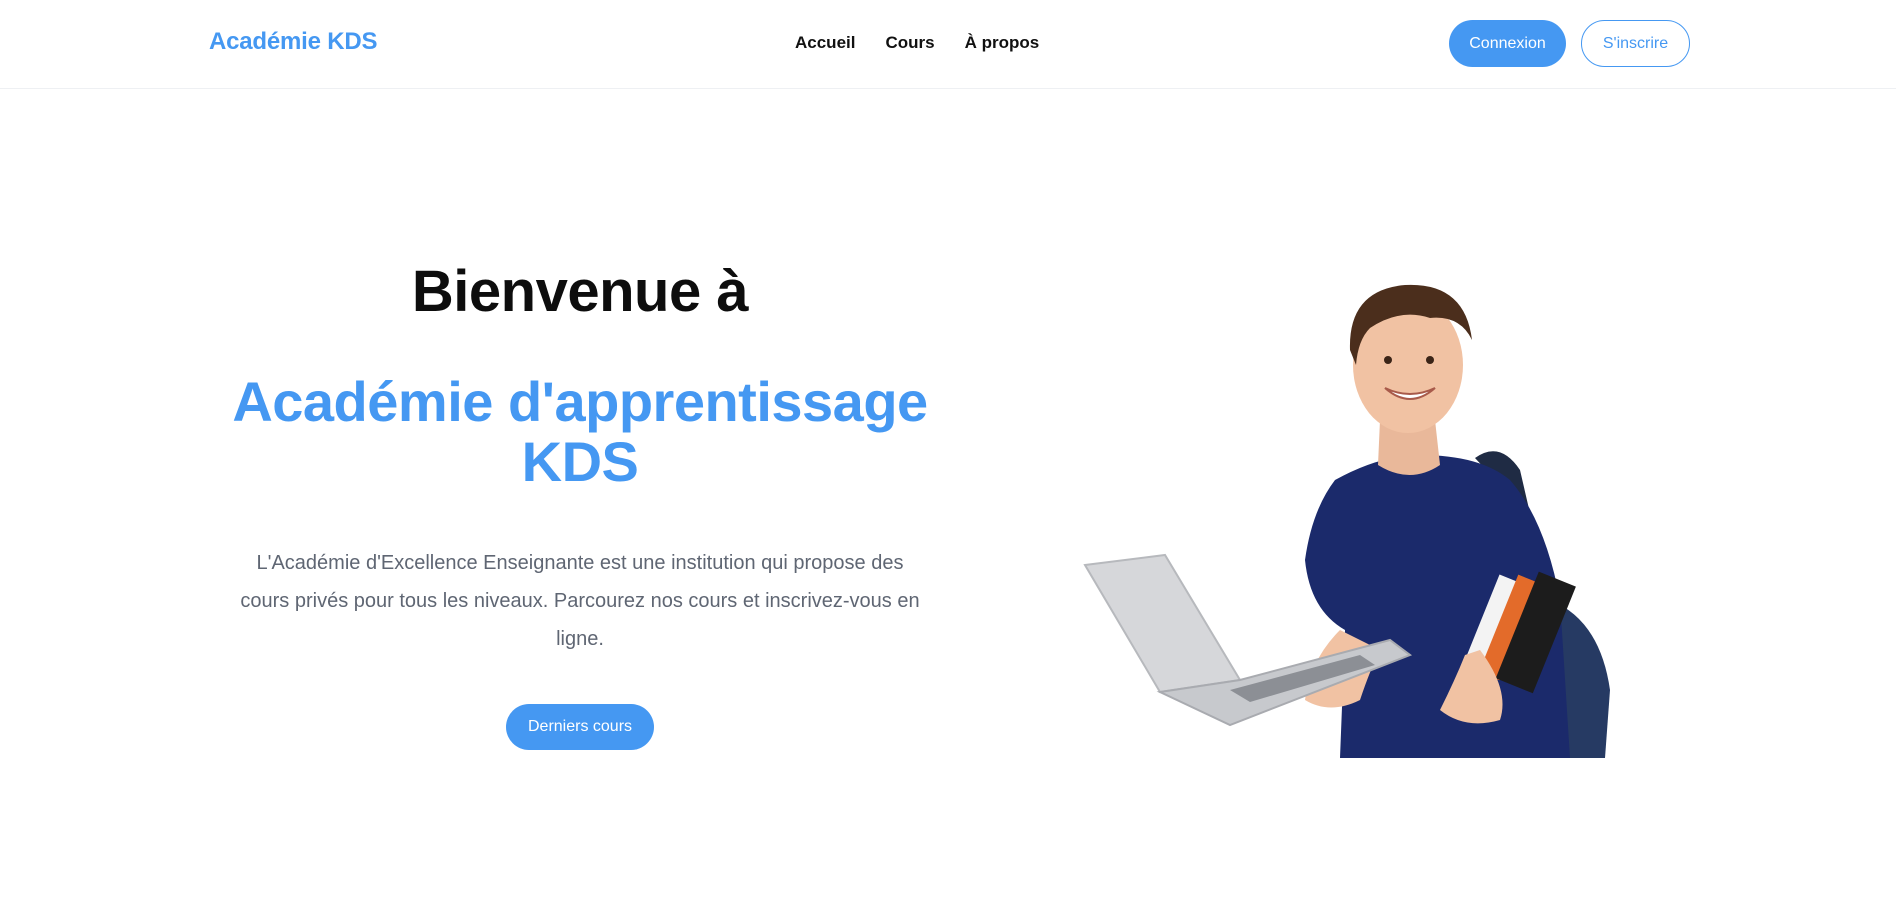 This screenshot has height=920, width=1896. What do you see at coordinates (293, 42) in the screenshot?
I see `brand-logo: Académie KDS` at bounding box center [293, 42].